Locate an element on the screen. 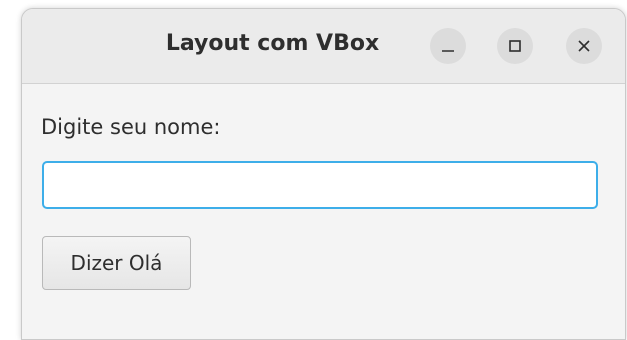 The width and height of the screenshot is (627, 340). minimize-button is located at coordinates (448, 46).